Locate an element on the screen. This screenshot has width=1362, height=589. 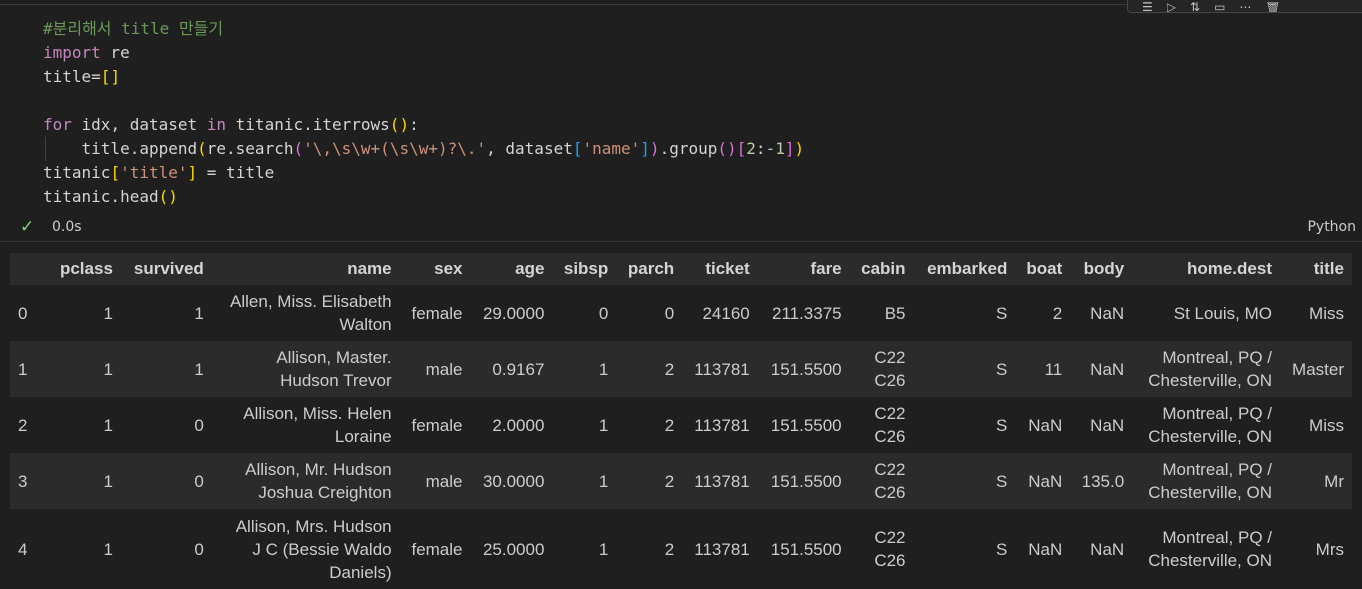
cell-line: Allen, Miss. Elisabeth is located at coordinates (311, 301).